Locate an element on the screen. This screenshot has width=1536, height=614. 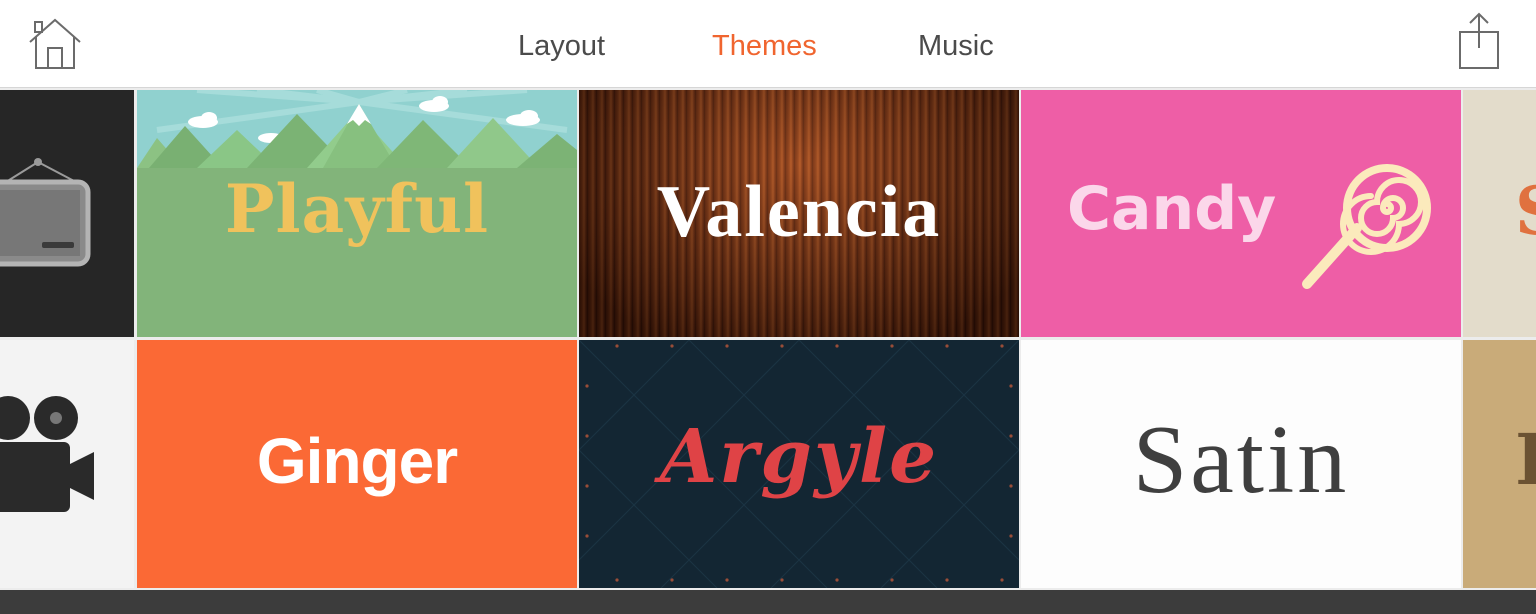
home-button is located at coordinates (55, 44).